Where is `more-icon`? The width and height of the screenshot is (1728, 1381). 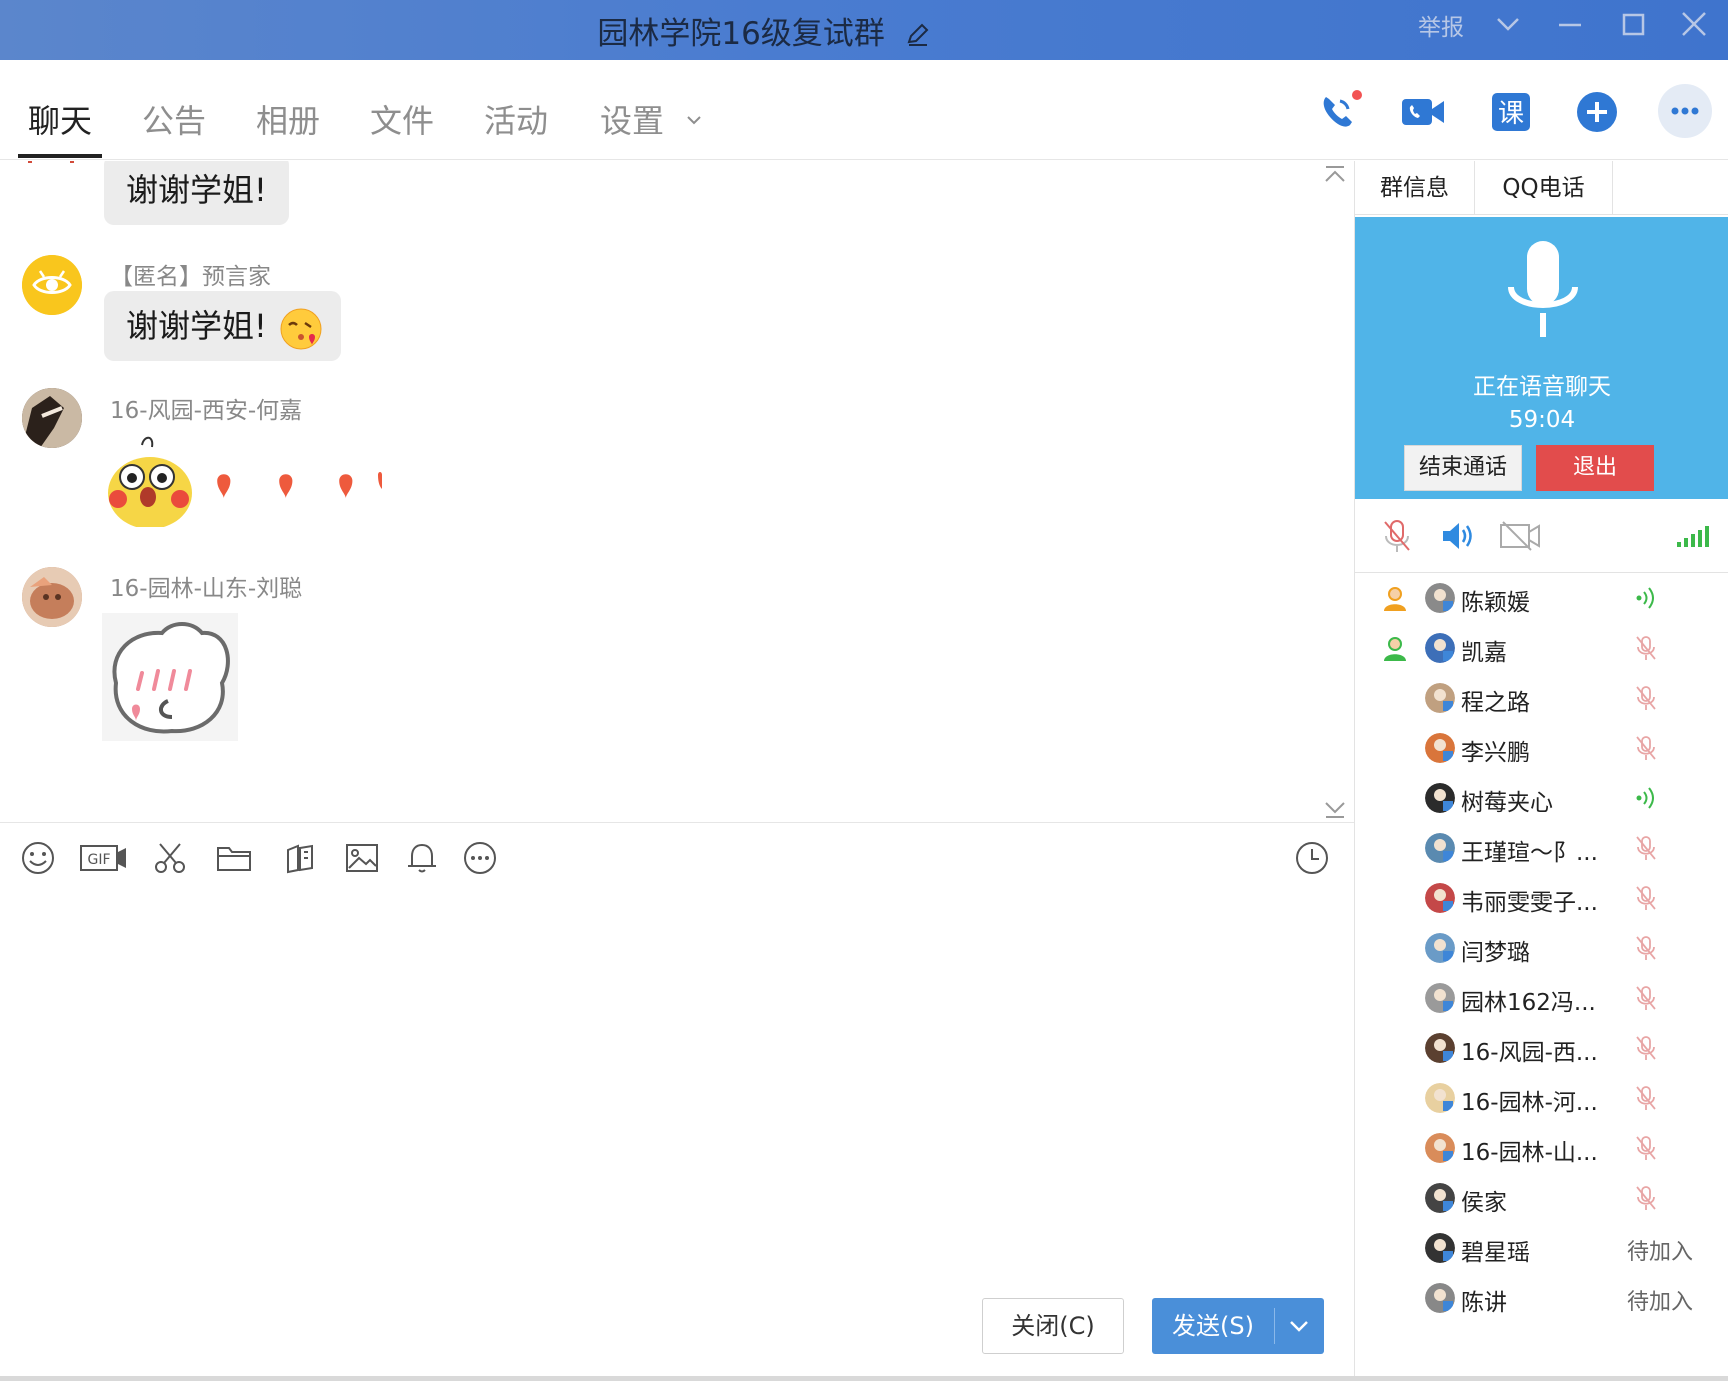
more-icon is located at coordinates (1685, 111).